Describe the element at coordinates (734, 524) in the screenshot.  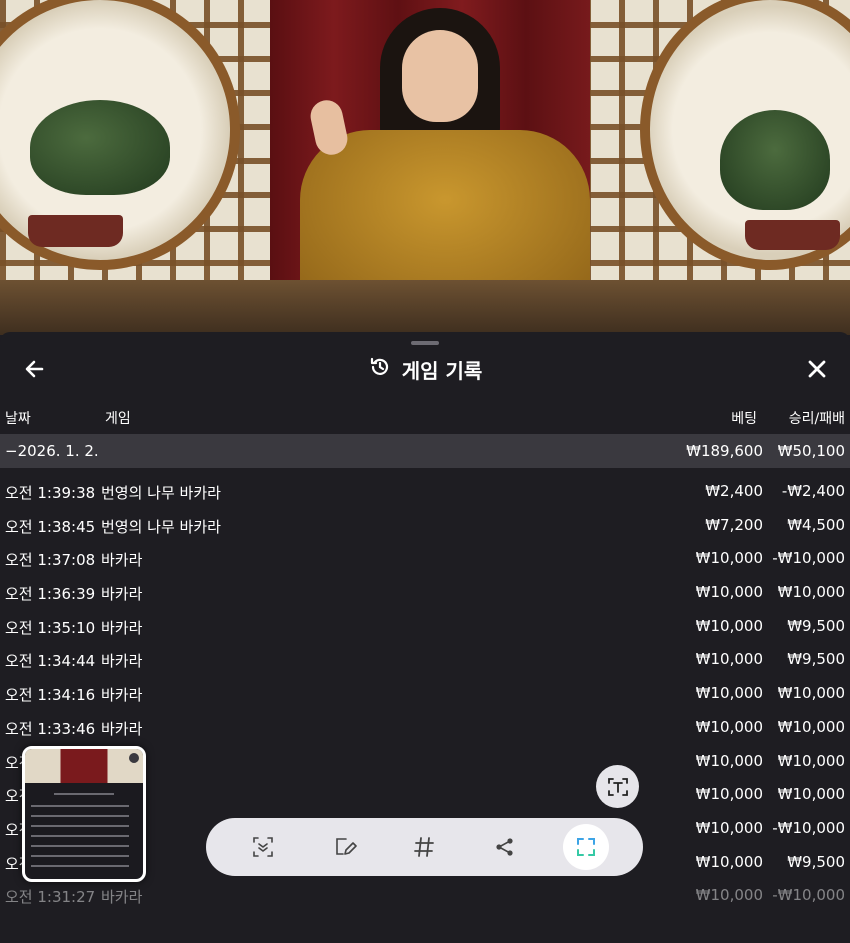
I see `row-bet: ₩7,200` at that location.